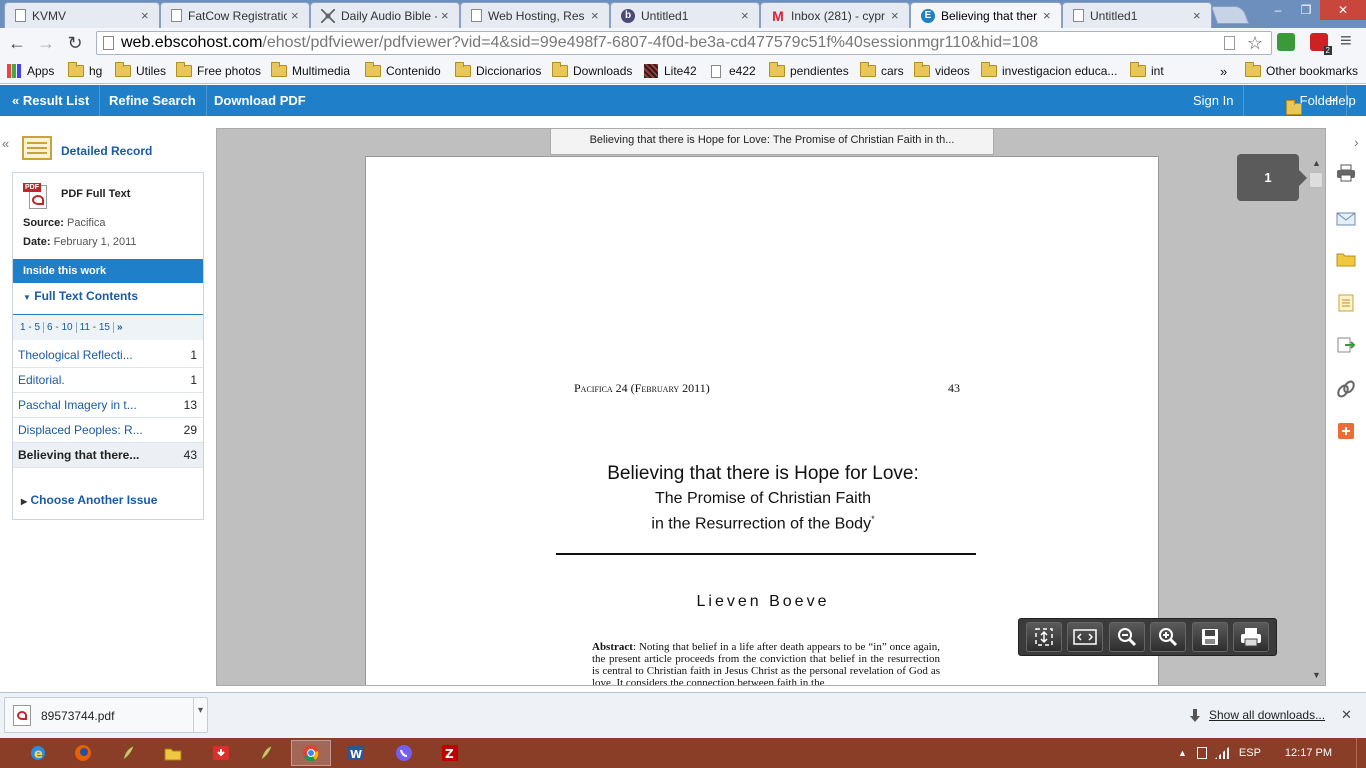 The width and height of the screenshot is (1366, 768). Describe the element at coordinates (385, 15) in the screenshot. I see `tab-daily-audio-bible: Daily Audio Bible - ×` at that location.